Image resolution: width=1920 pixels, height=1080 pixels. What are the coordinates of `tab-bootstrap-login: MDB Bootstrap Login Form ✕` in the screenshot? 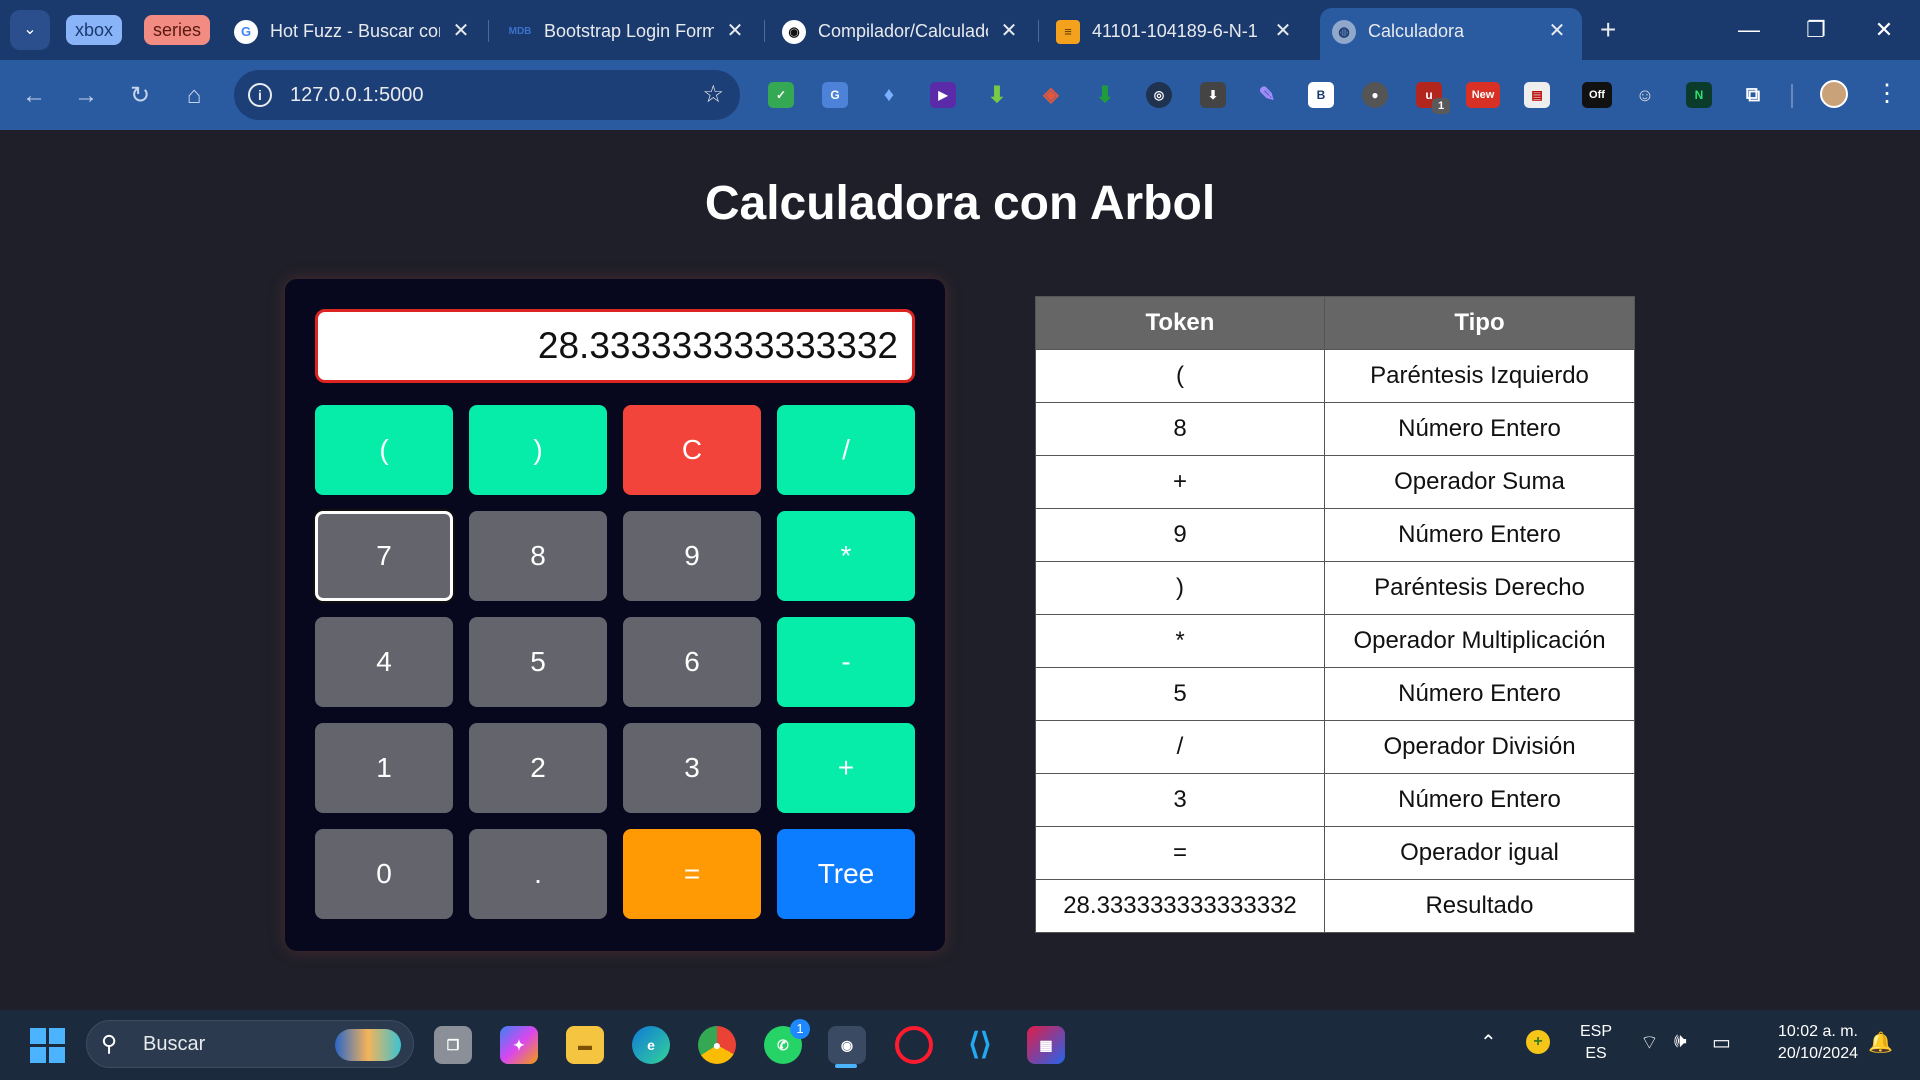 It's located at (628, 31).